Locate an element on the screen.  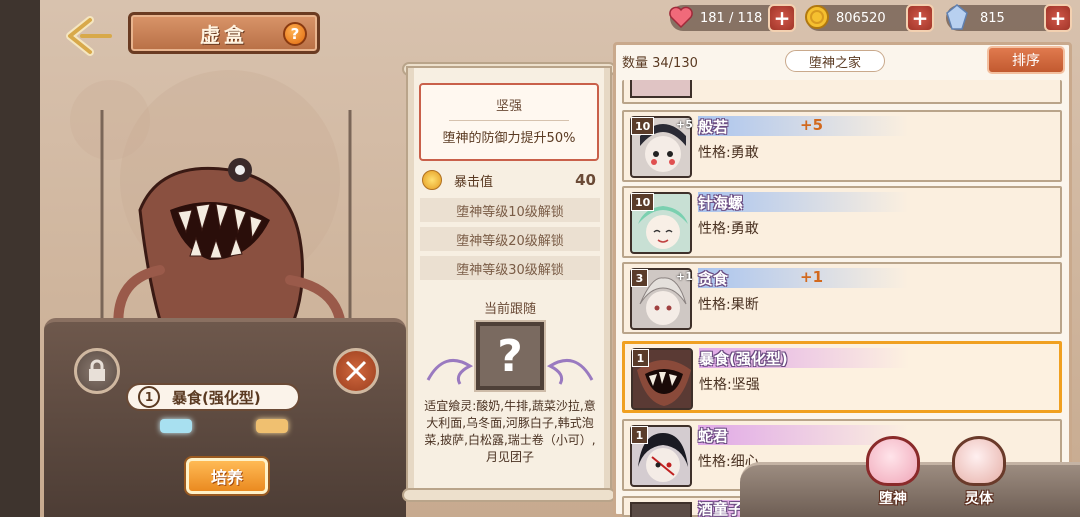
list-card: 10 针海螺 性格:勇敢 is located at coordinates (842, 222).